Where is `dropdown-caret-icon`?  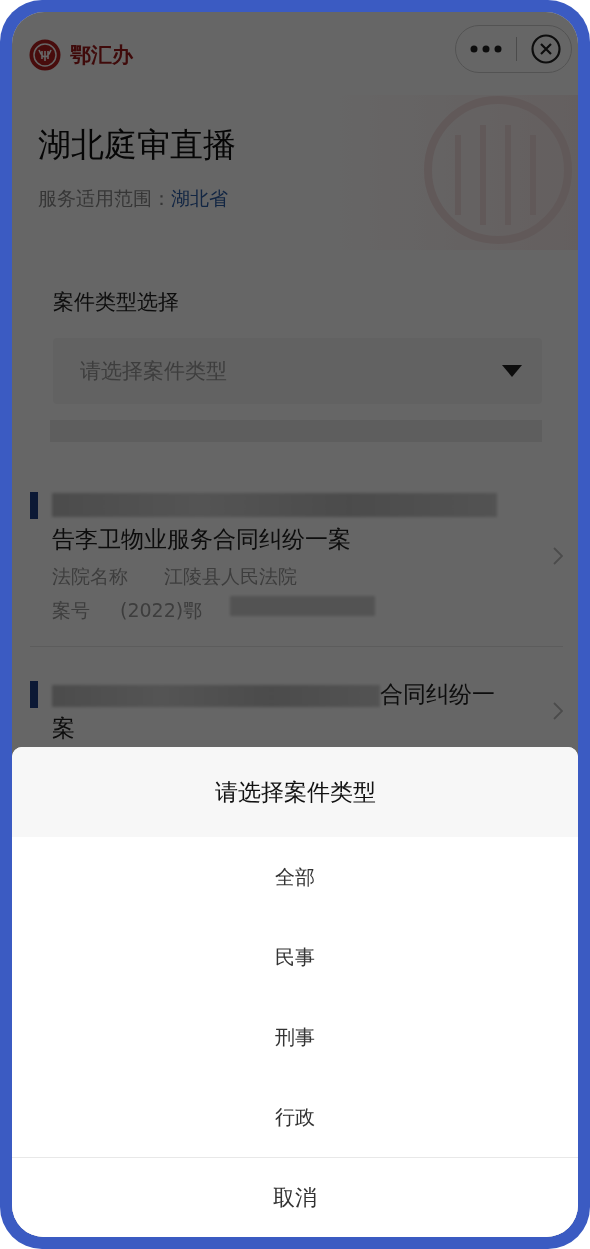
dropdown-caret-icon is located at coordinates (512, 371).